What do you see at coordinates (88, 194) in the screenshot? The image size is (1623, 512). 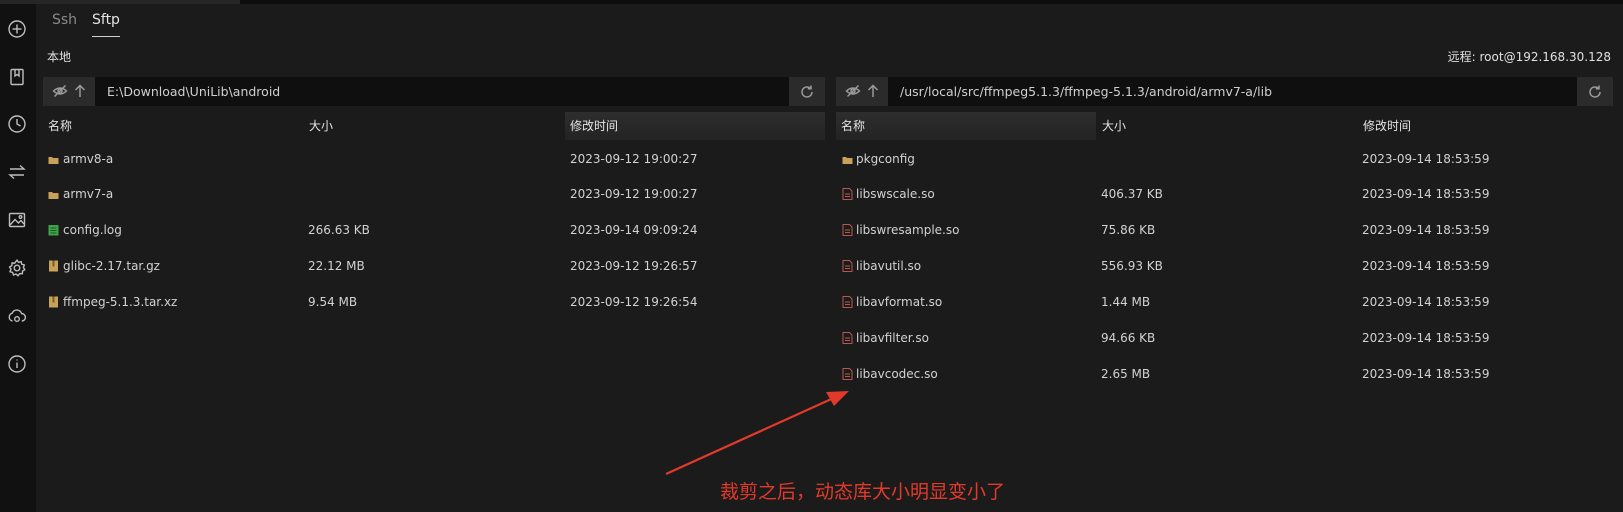 I see `file-name: armv7-a` at bounding box center [88, 194].